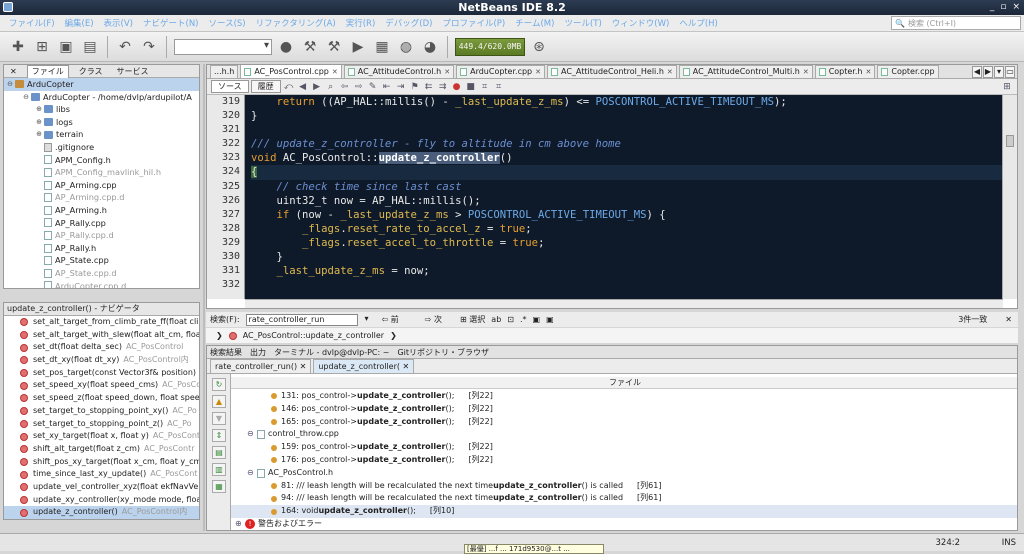  What do you see at coordinates (265, 86) in the screenshot?
I see `history-mode-button: 履歴` at bounding box center [265, 86].